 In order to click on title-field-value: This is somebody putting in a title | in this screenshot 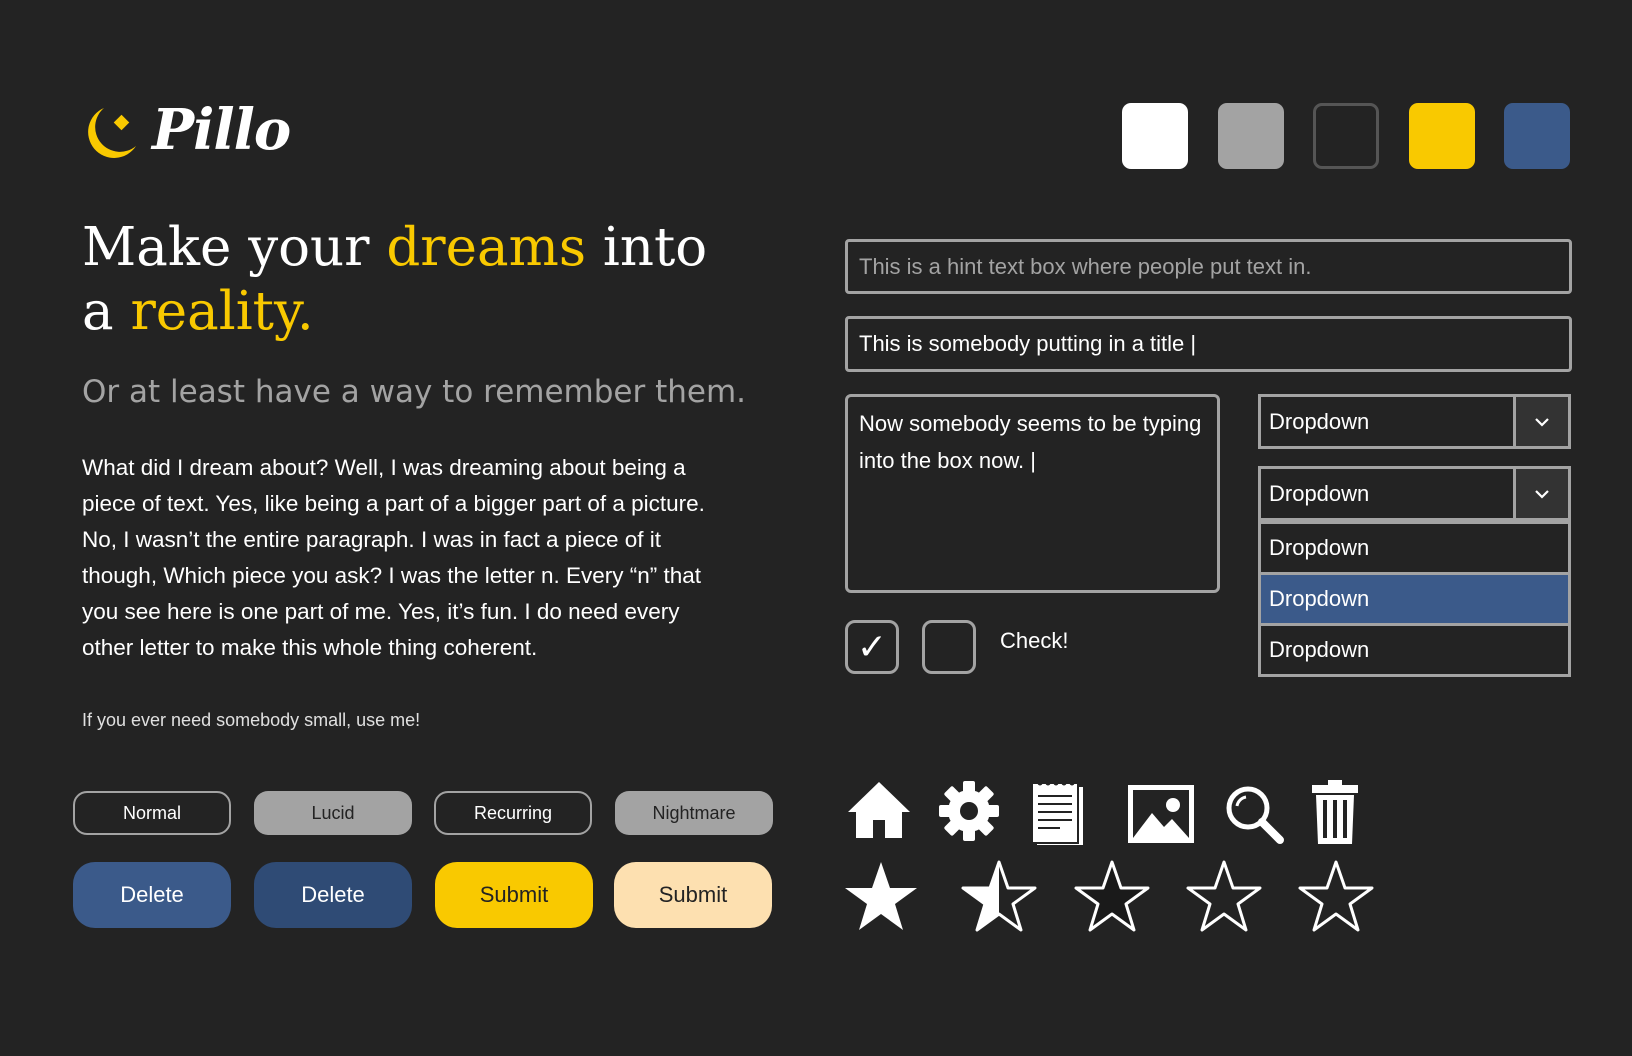, I will do `click(1028, 343)`.